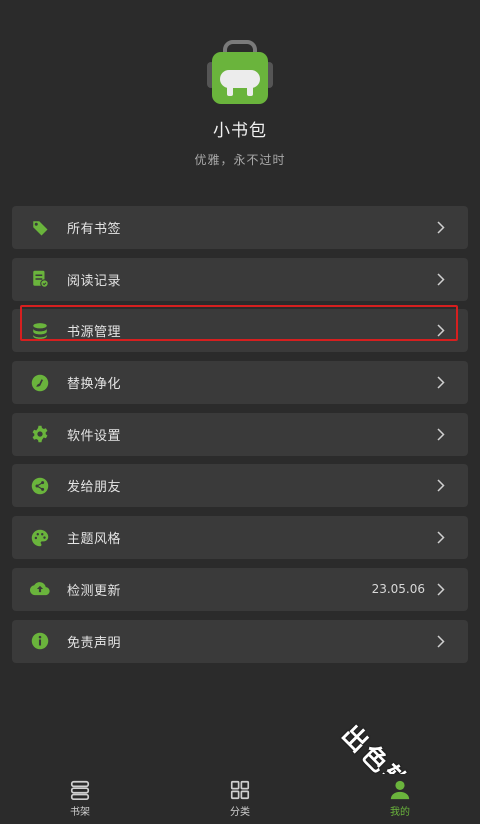 This screenshot has width=480, height=824. I want to click on cloud-upload-icon, so click(40, 589).